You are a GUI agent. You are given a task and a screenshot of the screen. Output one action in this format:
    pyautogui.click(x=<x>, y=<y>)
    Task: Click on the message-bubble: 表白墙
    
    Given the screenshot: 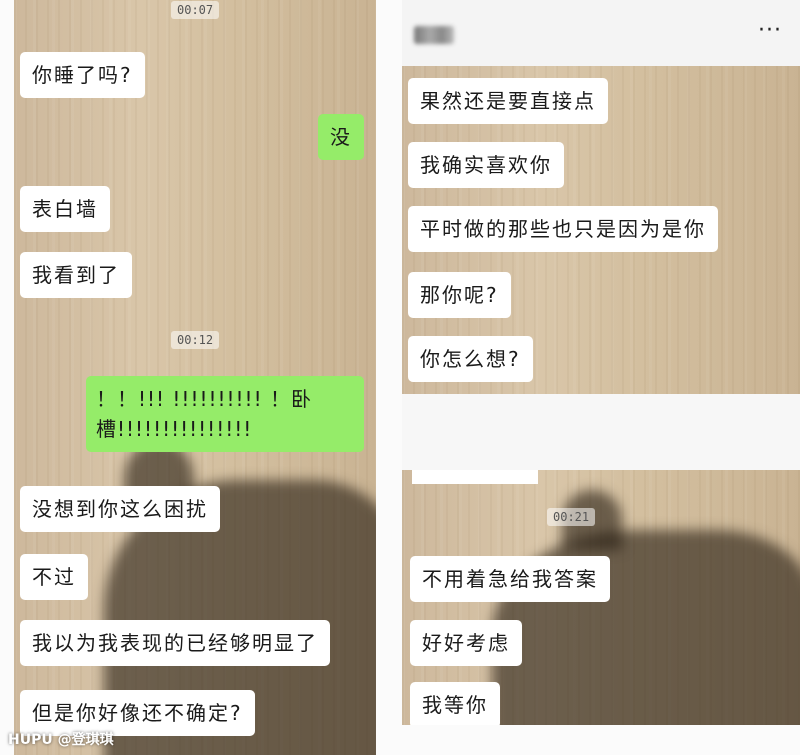 What is the action you would take?
    pyautogui.click(x=65, y=209)
    